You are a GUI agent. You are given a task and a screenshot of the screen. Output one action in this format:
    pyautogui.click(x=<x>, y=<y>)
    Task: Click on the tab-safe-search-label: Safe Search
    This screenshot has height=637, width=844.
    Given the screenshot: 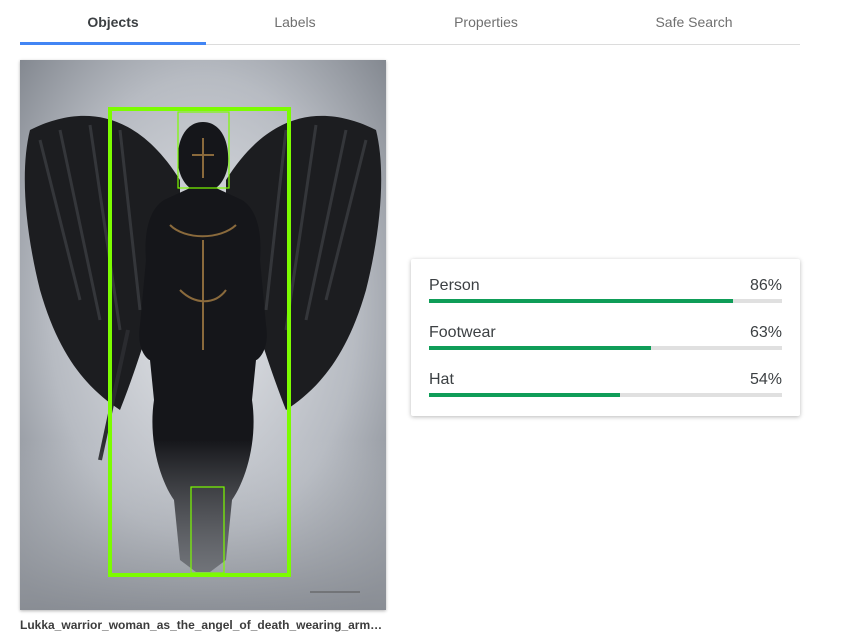 What is the action you would take?
    pyautogui.click(x=694, y=22)
    